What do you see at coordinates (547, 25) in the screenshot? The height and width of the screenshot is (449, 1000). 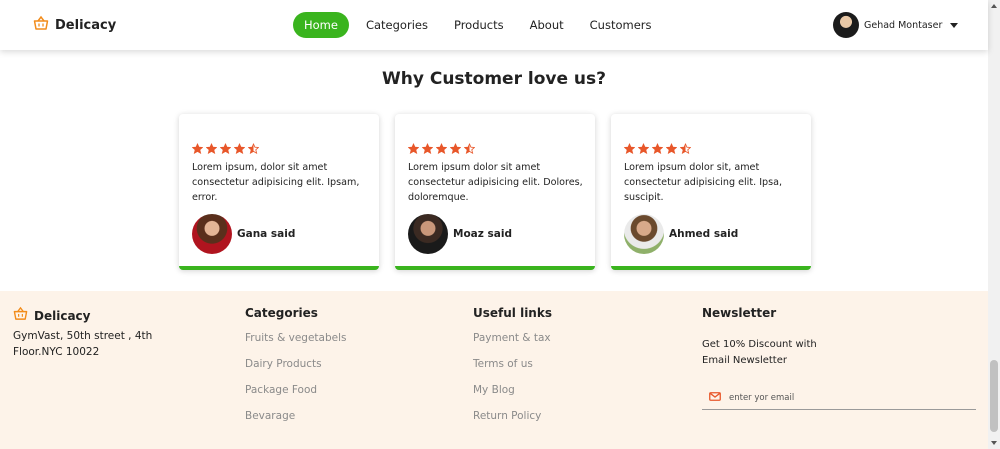 I see `nav-link-about: About` at bounding box center [547, 25].